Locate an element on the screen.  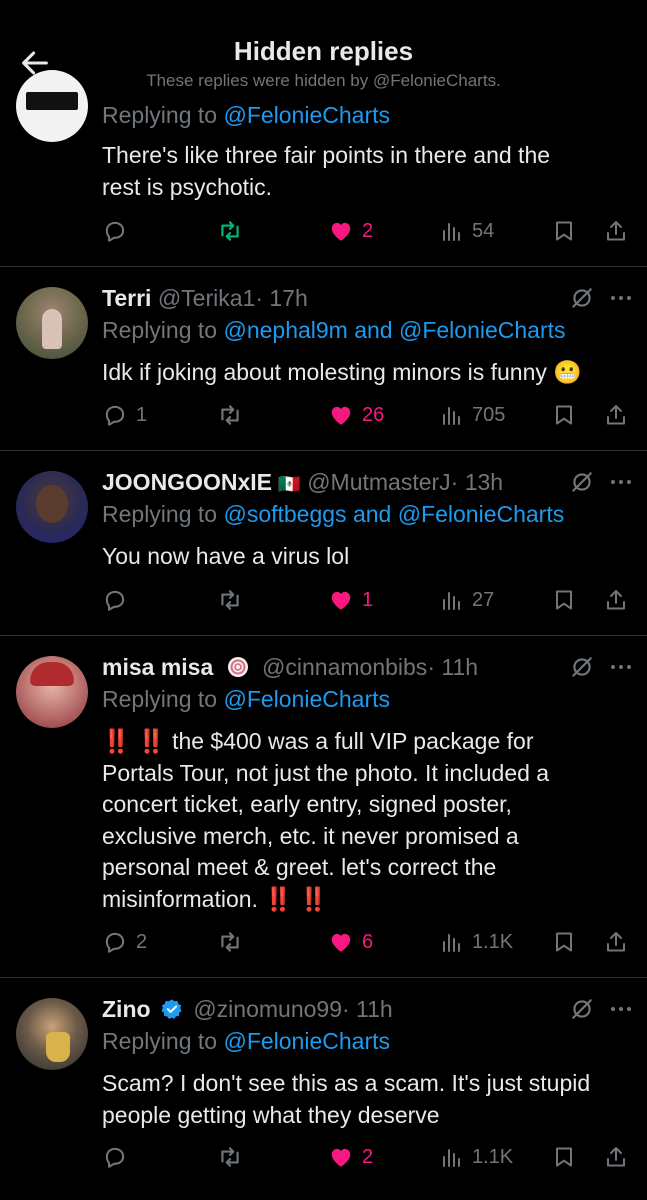
lollipop-emoji-icon is located at coordinates (237, 667).